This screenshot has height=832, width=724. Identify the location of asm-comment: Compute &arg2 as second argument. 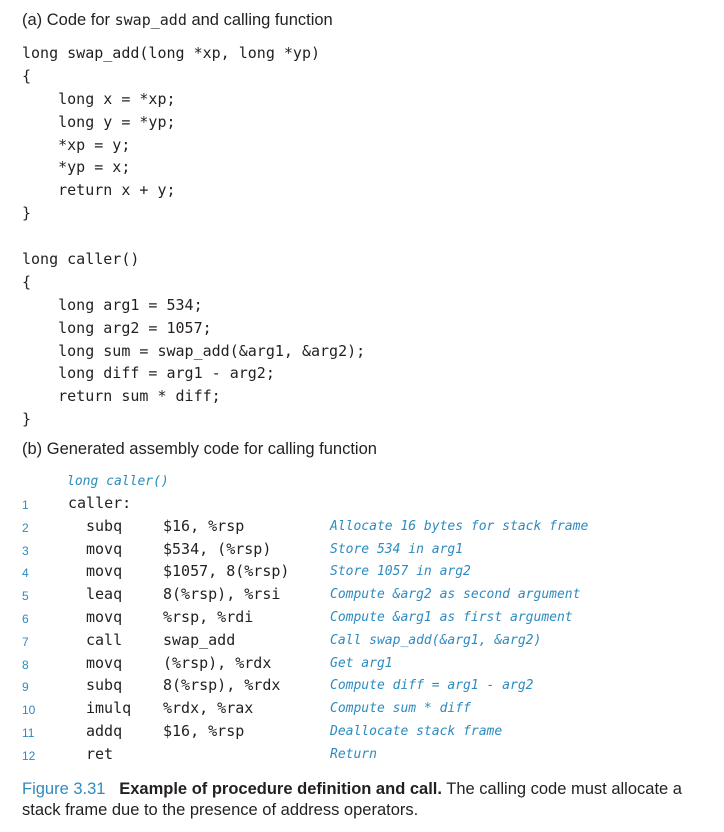
(455, 595).